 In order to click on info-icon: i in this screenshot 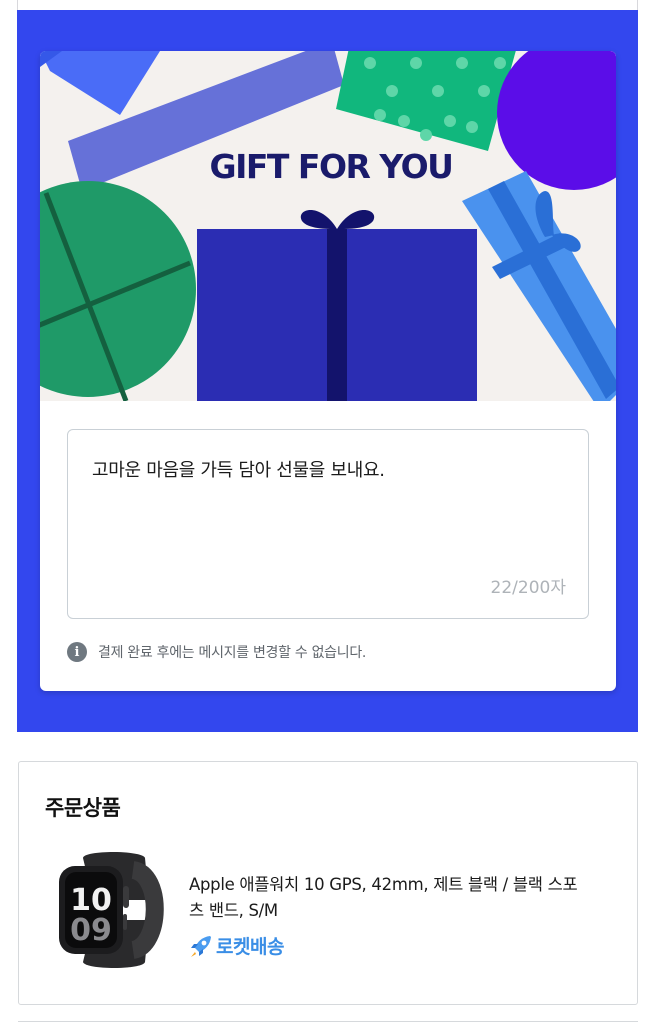, I will do `click(77, 652)`.